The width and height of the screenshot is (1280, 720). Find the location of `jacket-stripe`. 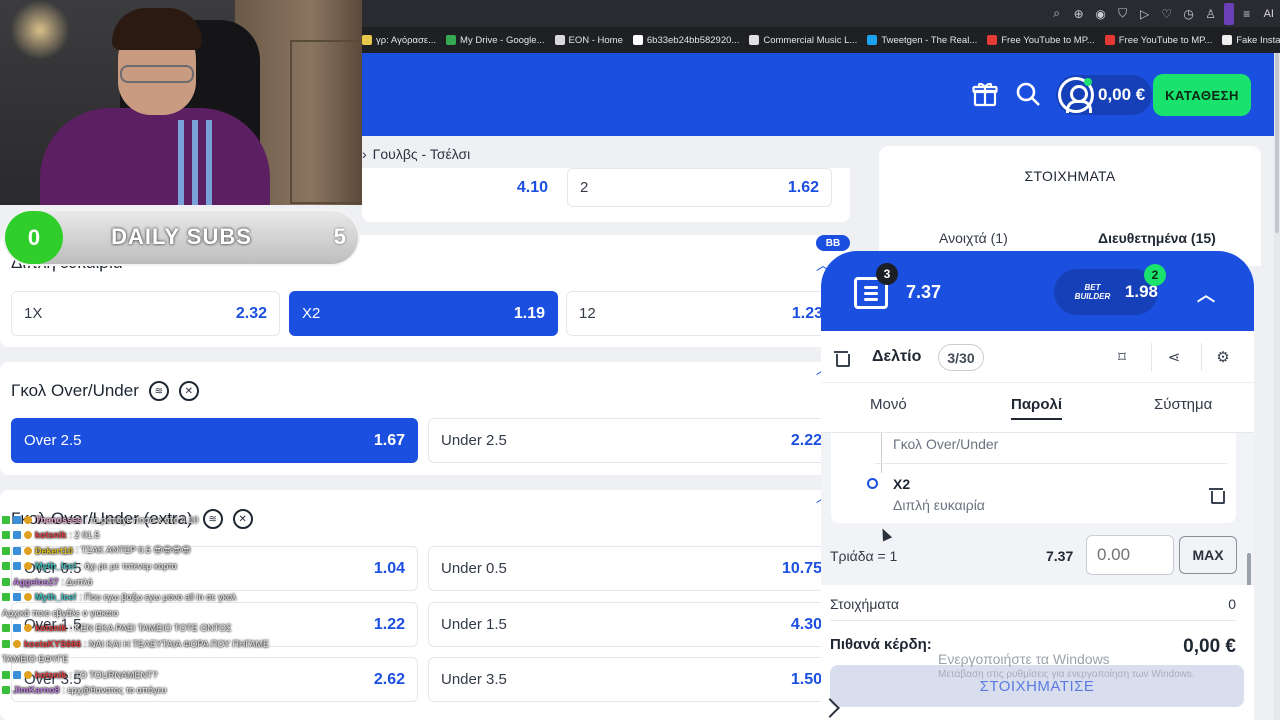

jacket-stripe is located at coordinates (181, 162).